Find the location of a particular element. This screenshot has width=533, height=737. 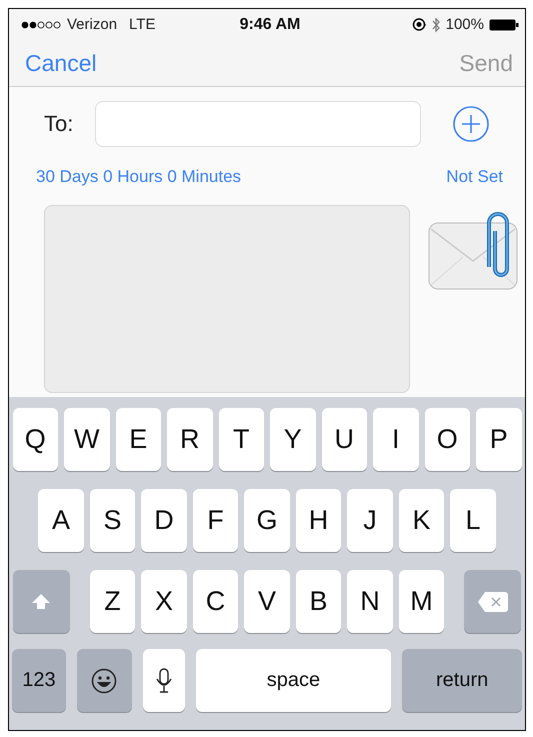

key: L is located at coordinates (473, 520).